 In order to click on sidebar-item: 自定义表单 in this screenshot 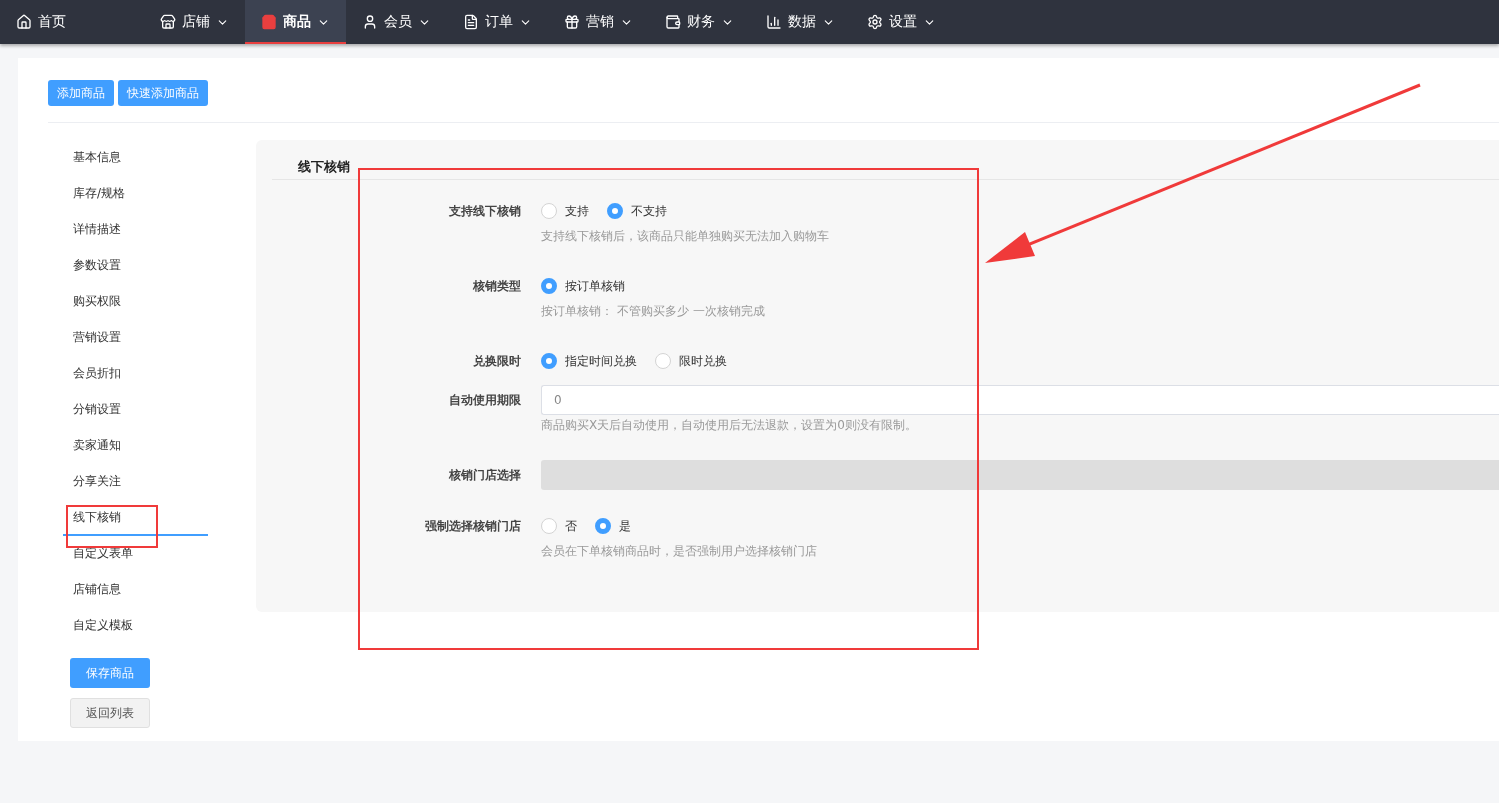, I will do `click(128, 554)`.